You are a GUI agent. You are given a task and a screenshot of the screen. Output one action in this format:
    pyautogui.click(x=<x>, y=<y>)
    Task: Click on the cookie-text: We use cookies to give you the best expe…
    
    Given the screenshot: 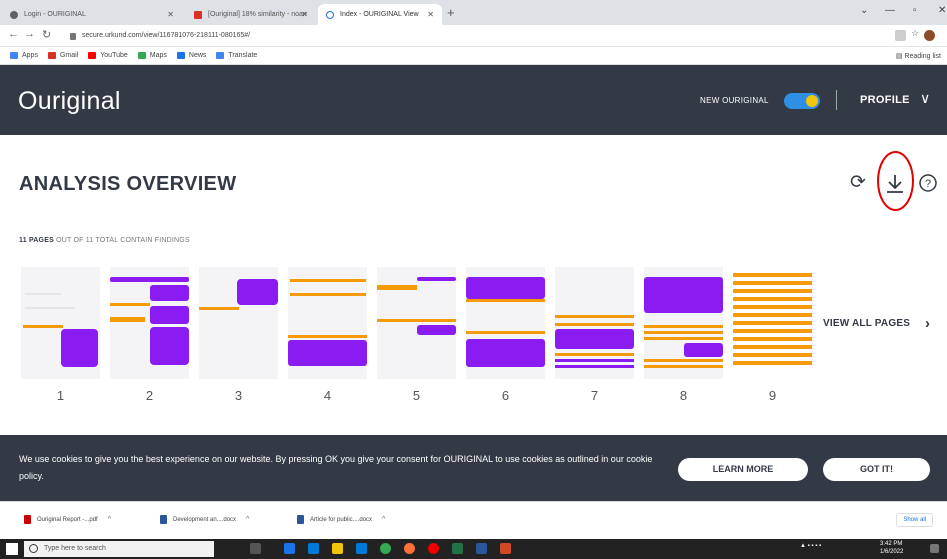 What is the action you would take?
    pyautogui.click(x=336, y=467)
    